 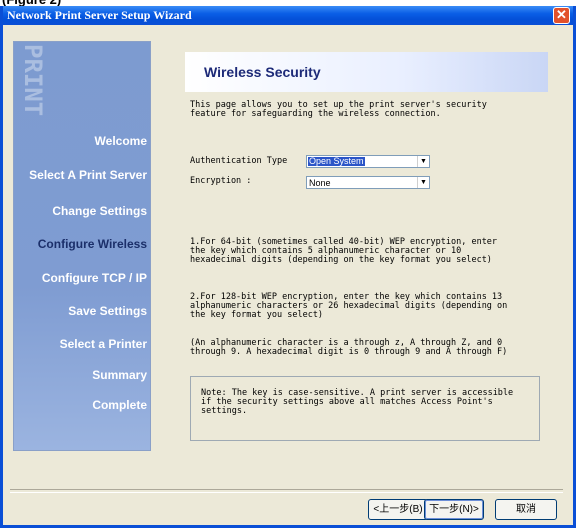 I want to click on auth-type-label: Authentication Type, so click(x=239, y=161).